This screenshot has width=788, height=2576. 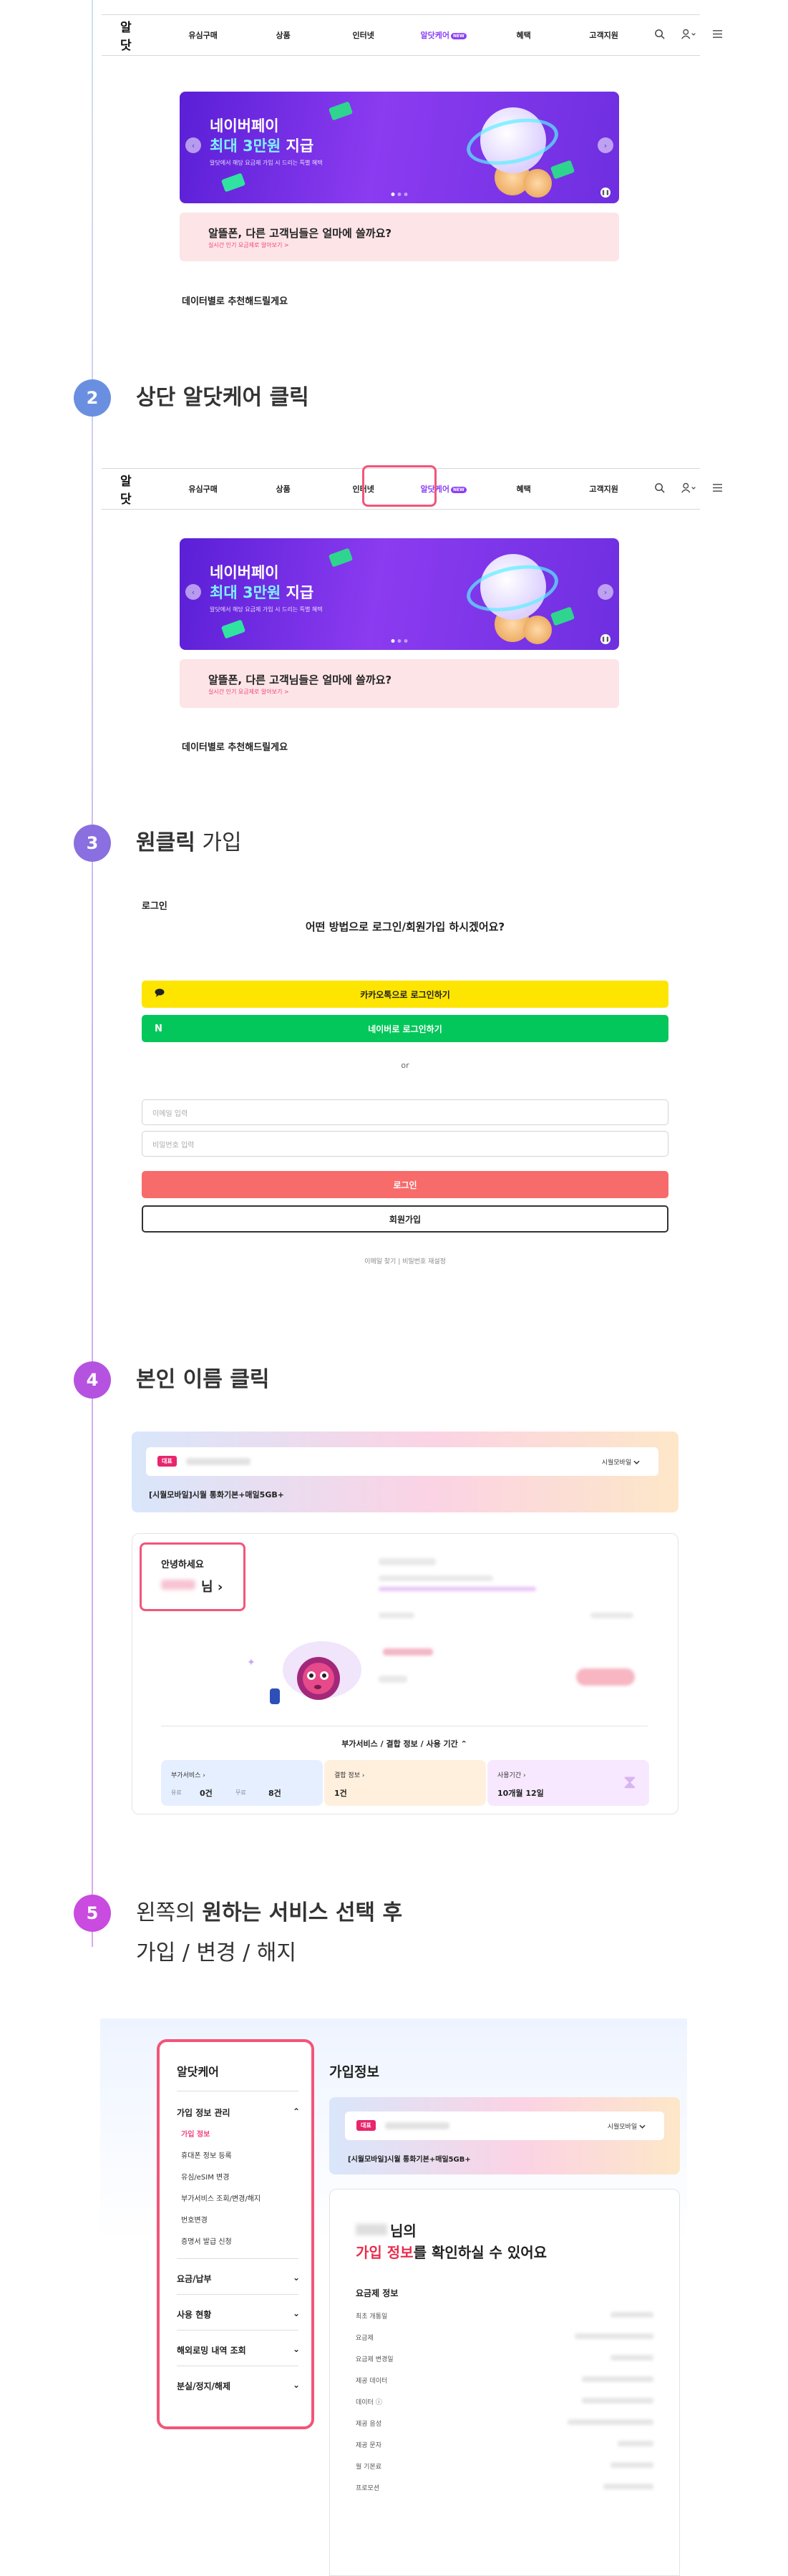 What do you see at coordinates (364, 35) in the screenshot?
I see `nav-internet: 인터넷` at bounding box center [364, 35].